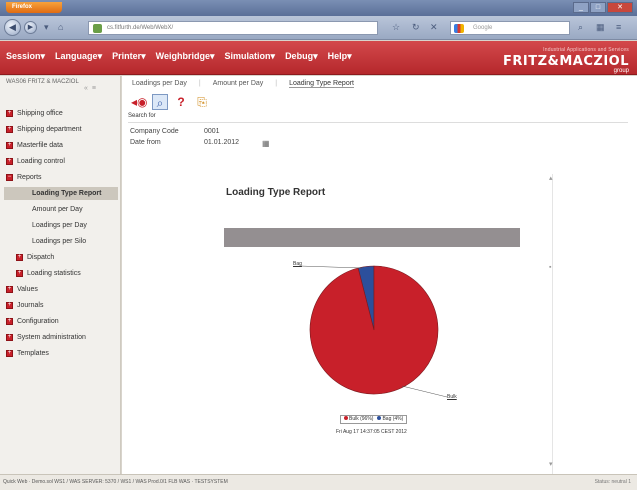  What do you see at coordinates (452, 397) in the screenshot?
I see `pie-label-bulk: Bulk` at bounding box center [452, 397].